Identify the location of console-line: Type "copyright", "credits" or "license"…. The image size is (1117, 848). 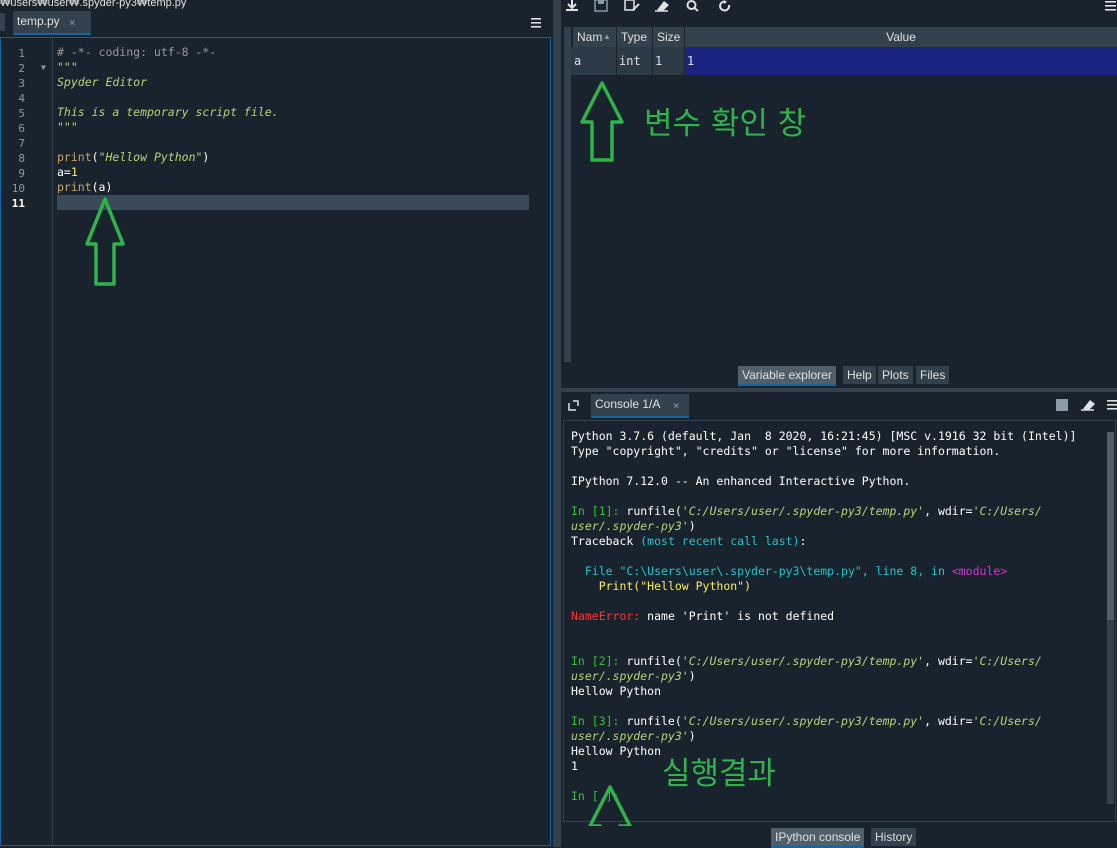
(786, 451).